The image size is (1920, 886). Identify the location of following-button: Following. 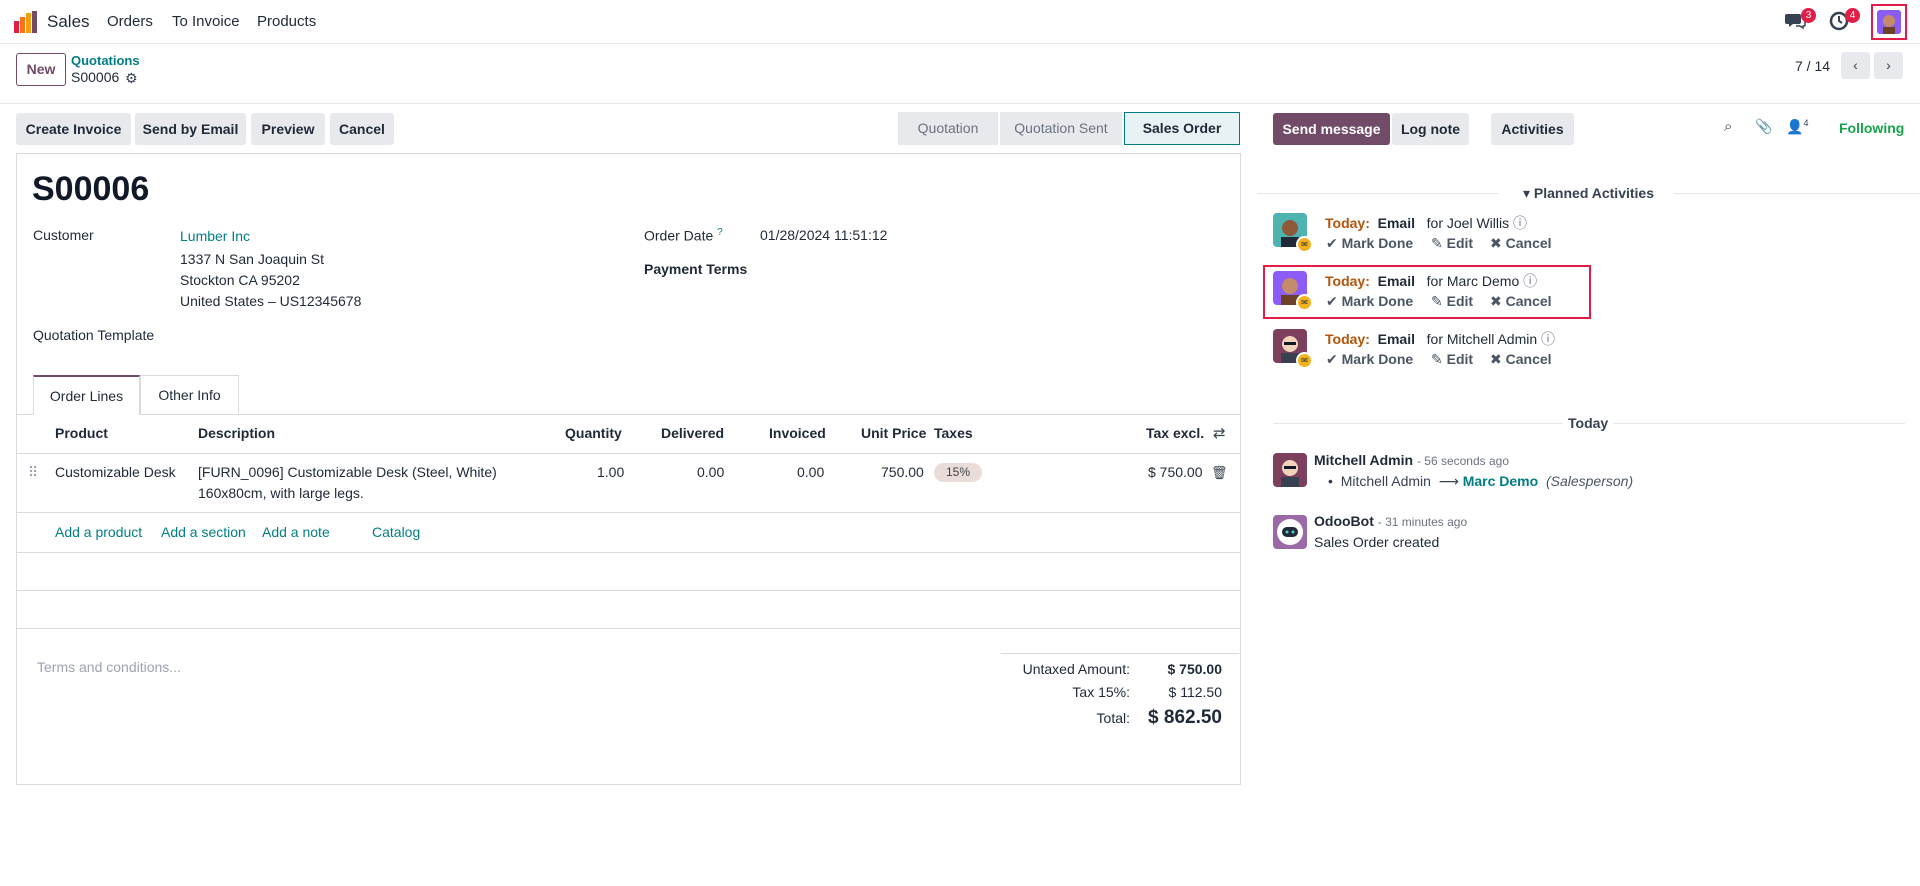
(1871, 128).